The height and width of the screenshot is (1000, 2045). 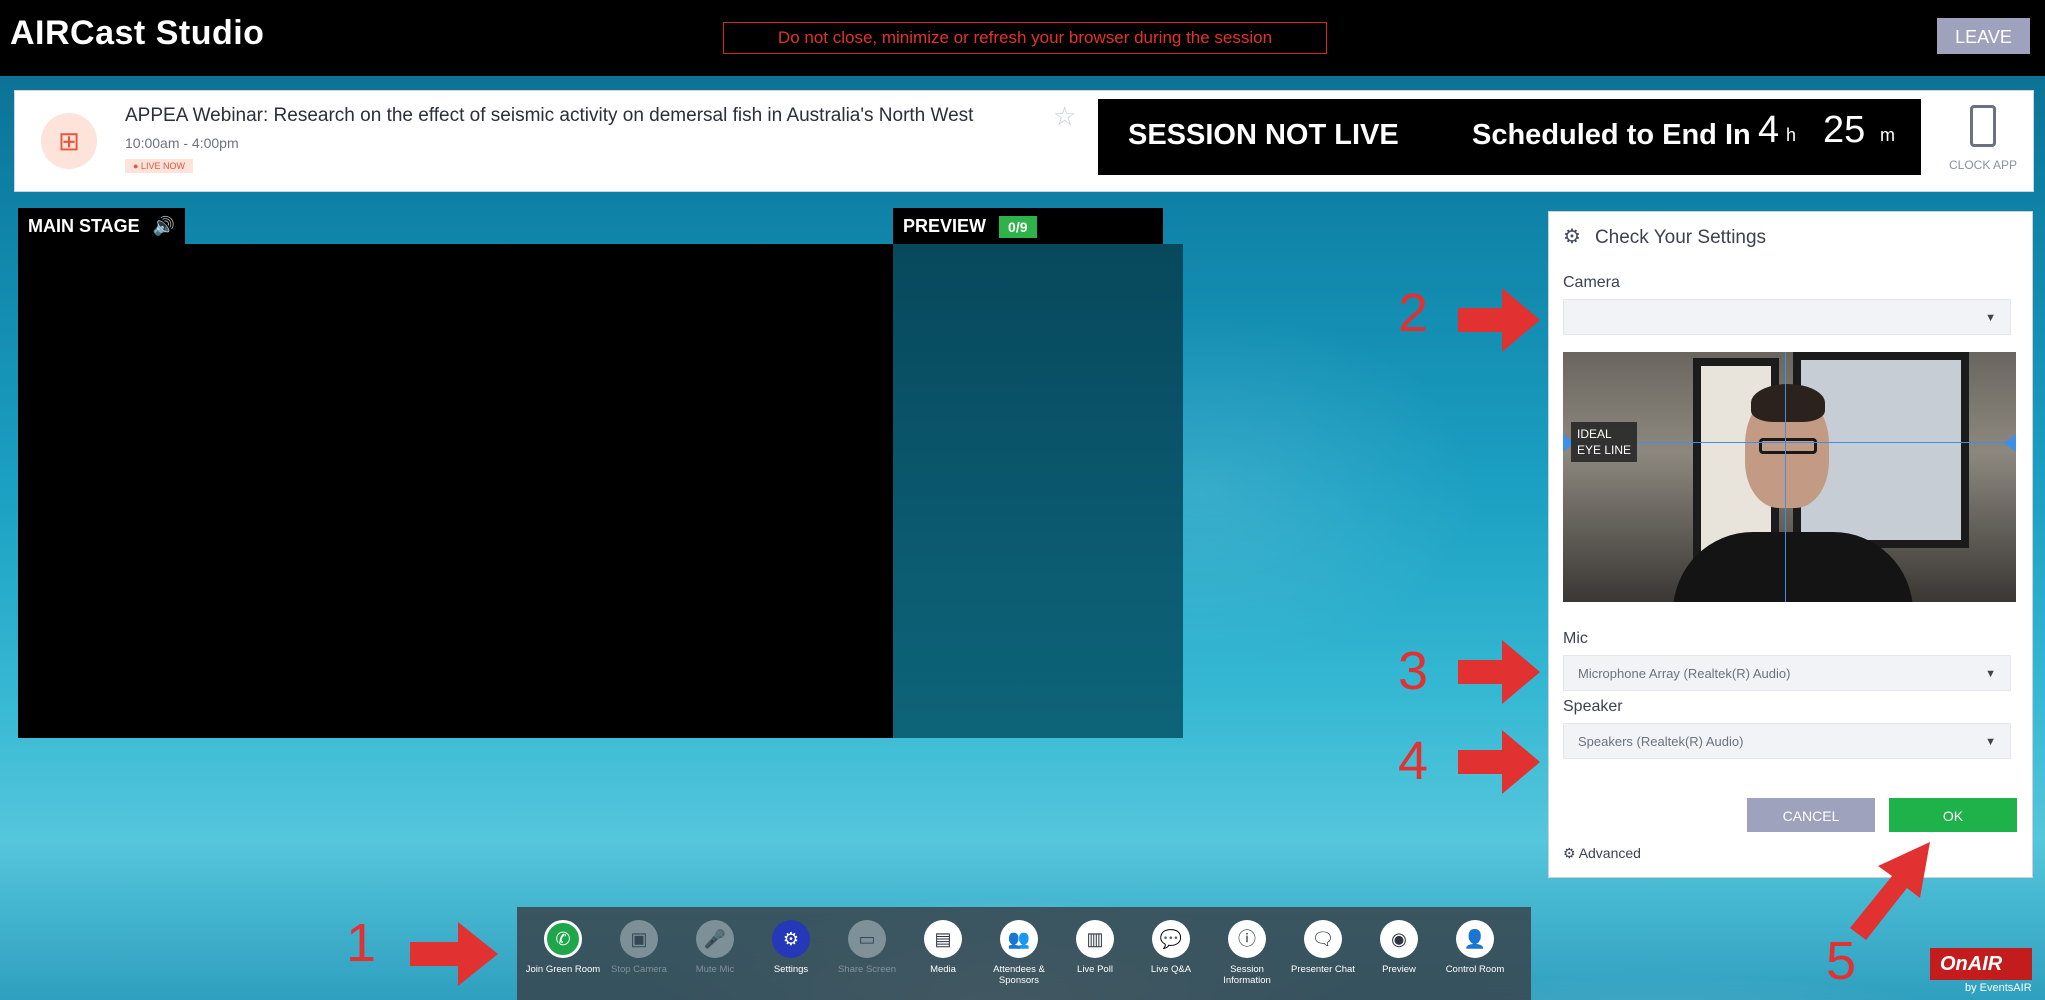 I want to click on hours-value: 4, so click(x=1769, y=130).